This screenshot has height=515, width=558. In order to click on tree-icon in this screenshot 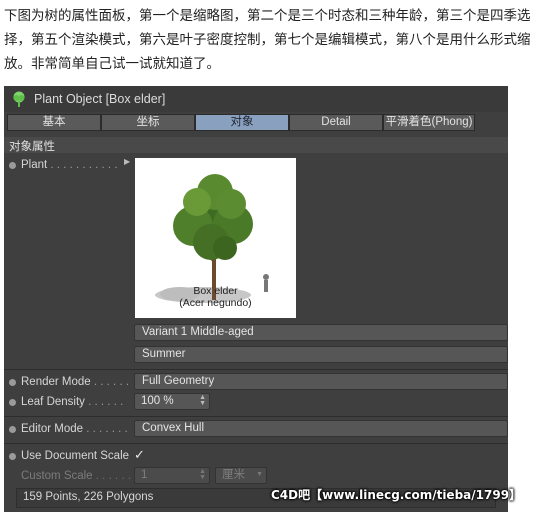, I will do `click(19, 99)`.